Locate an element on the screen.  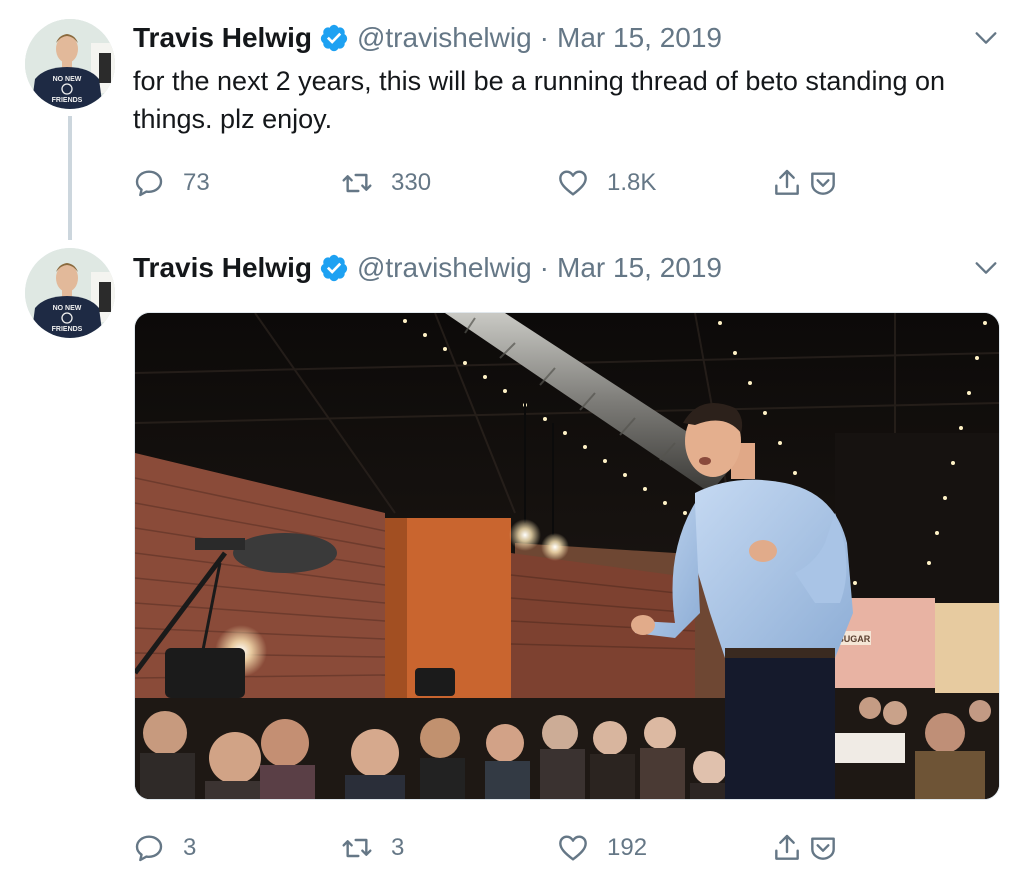
like-button: 192 is located at coordinates (602, 848).